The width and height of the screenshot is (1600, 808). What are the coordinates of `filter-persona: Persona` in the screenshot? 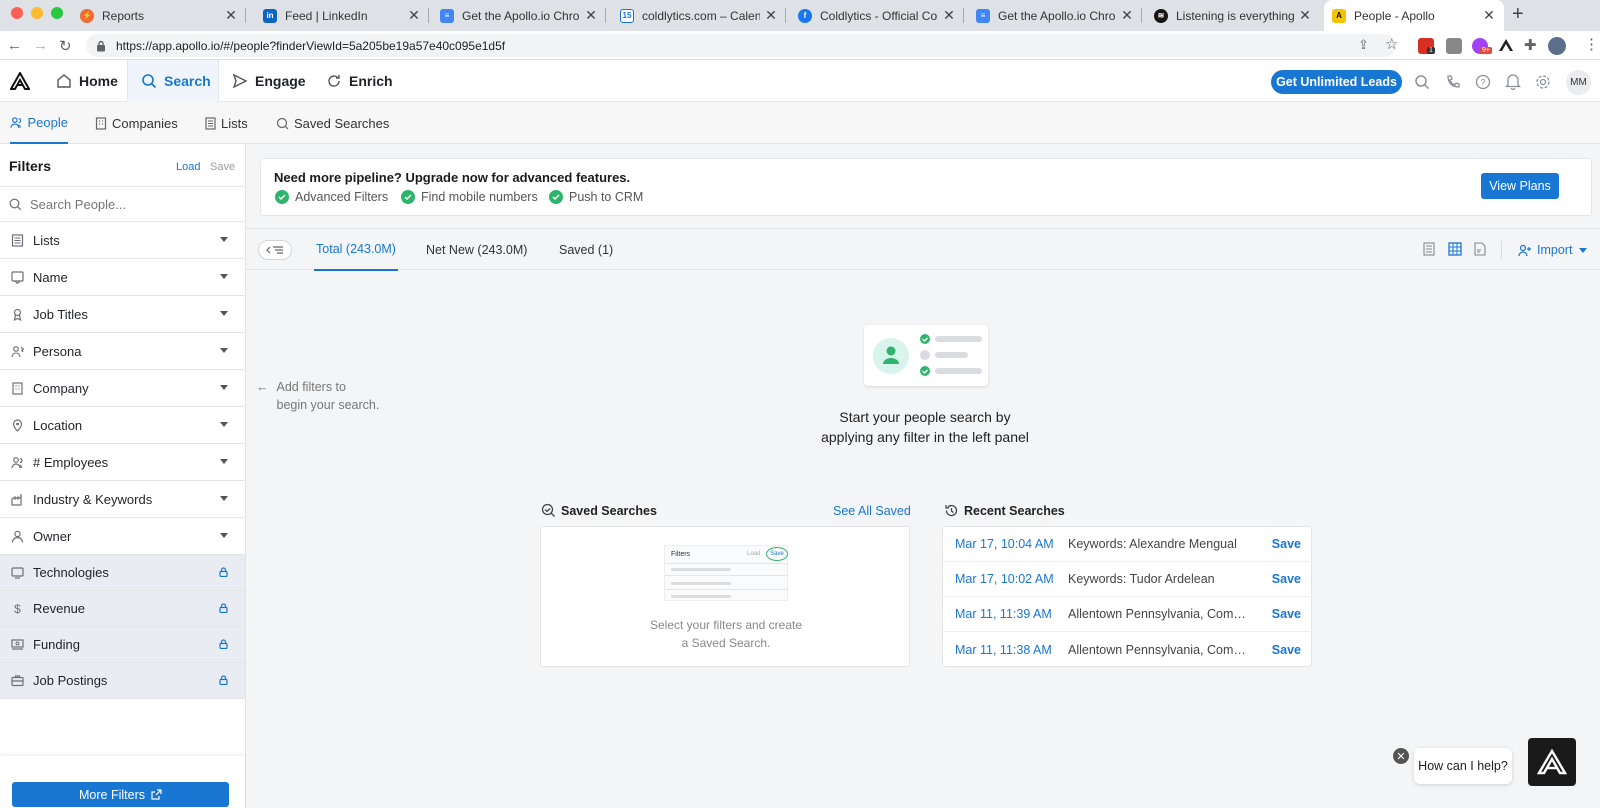 It's located at (122, 351).